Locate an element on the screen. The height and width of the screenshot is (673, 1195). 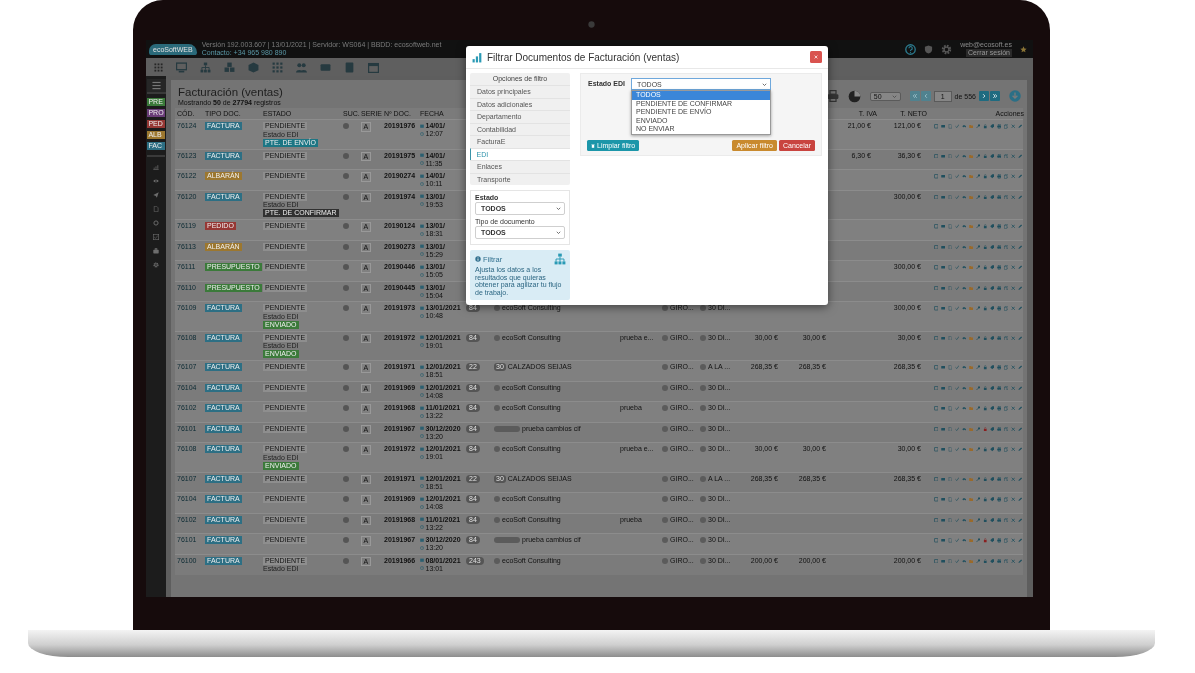
apps-grid-icon is located at coordinates (158, 67).